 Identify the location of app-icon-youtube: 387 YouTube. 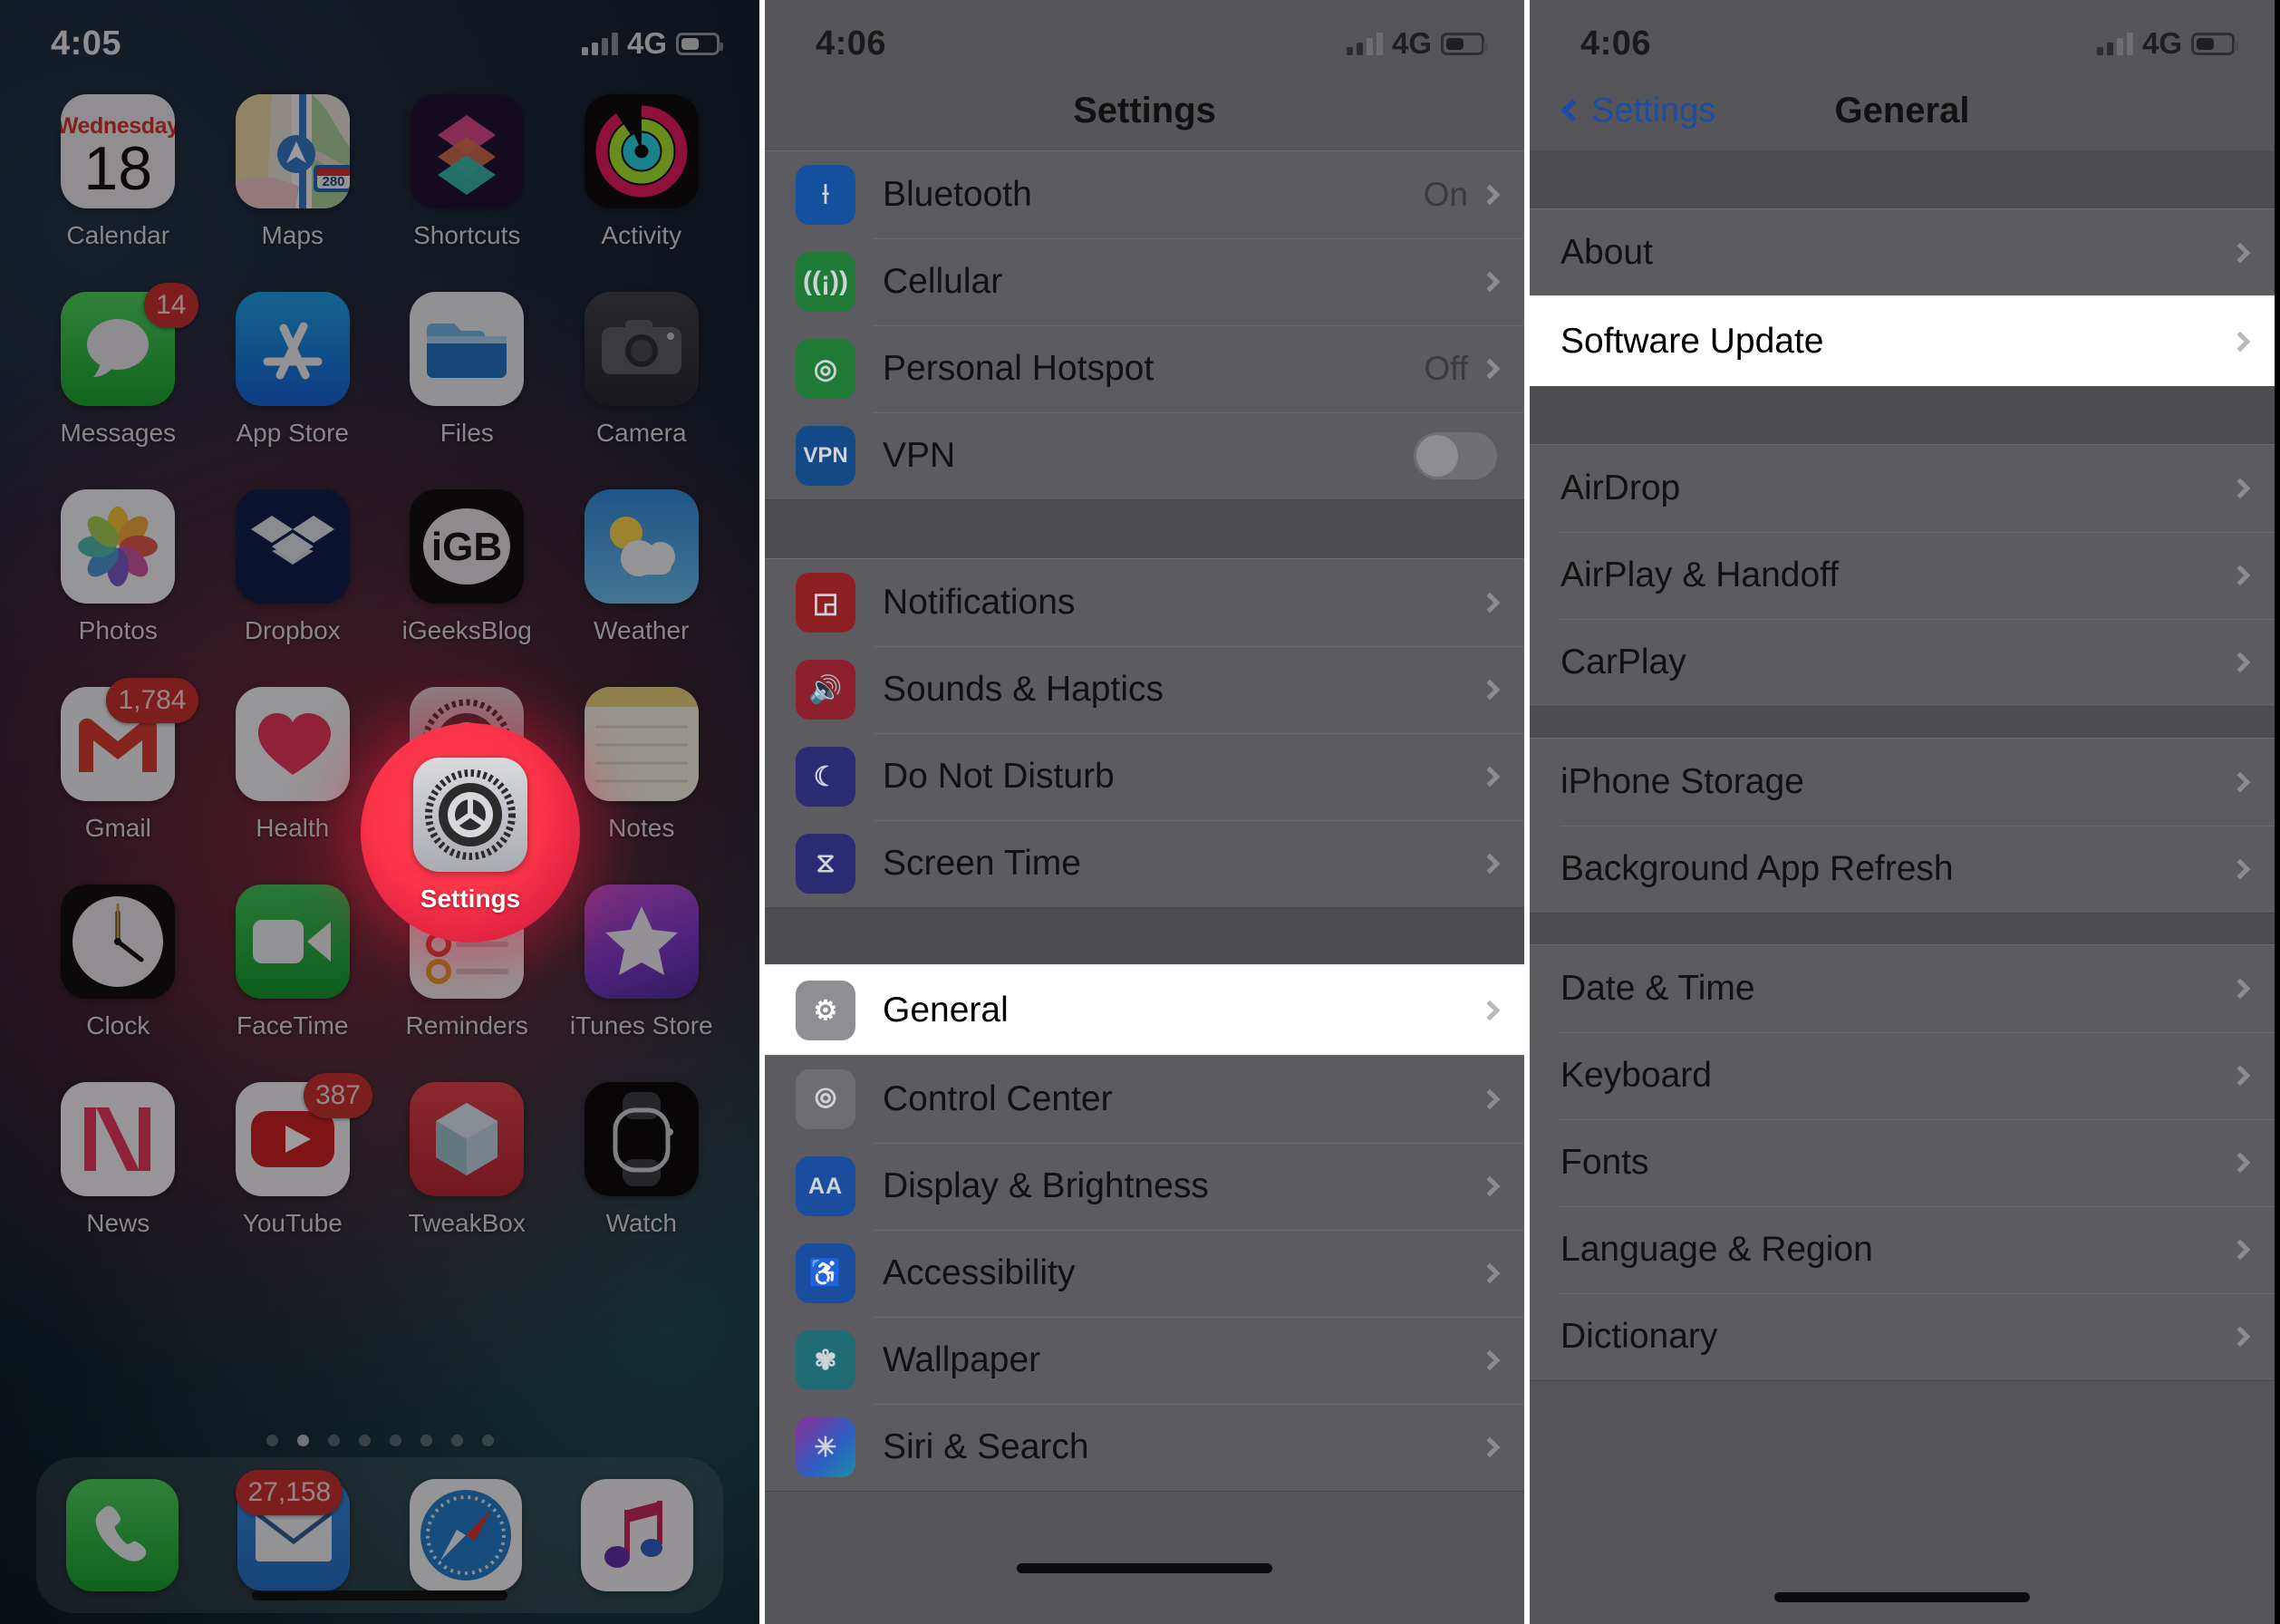
(294, 1155).